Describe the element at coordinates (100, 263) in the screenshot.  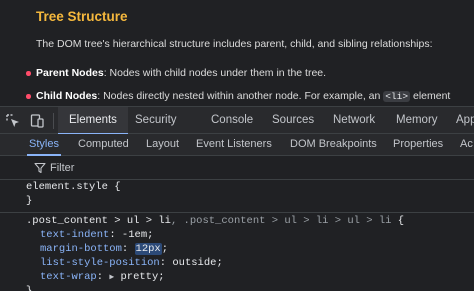
I see `property-name: list-style-position` at that location.